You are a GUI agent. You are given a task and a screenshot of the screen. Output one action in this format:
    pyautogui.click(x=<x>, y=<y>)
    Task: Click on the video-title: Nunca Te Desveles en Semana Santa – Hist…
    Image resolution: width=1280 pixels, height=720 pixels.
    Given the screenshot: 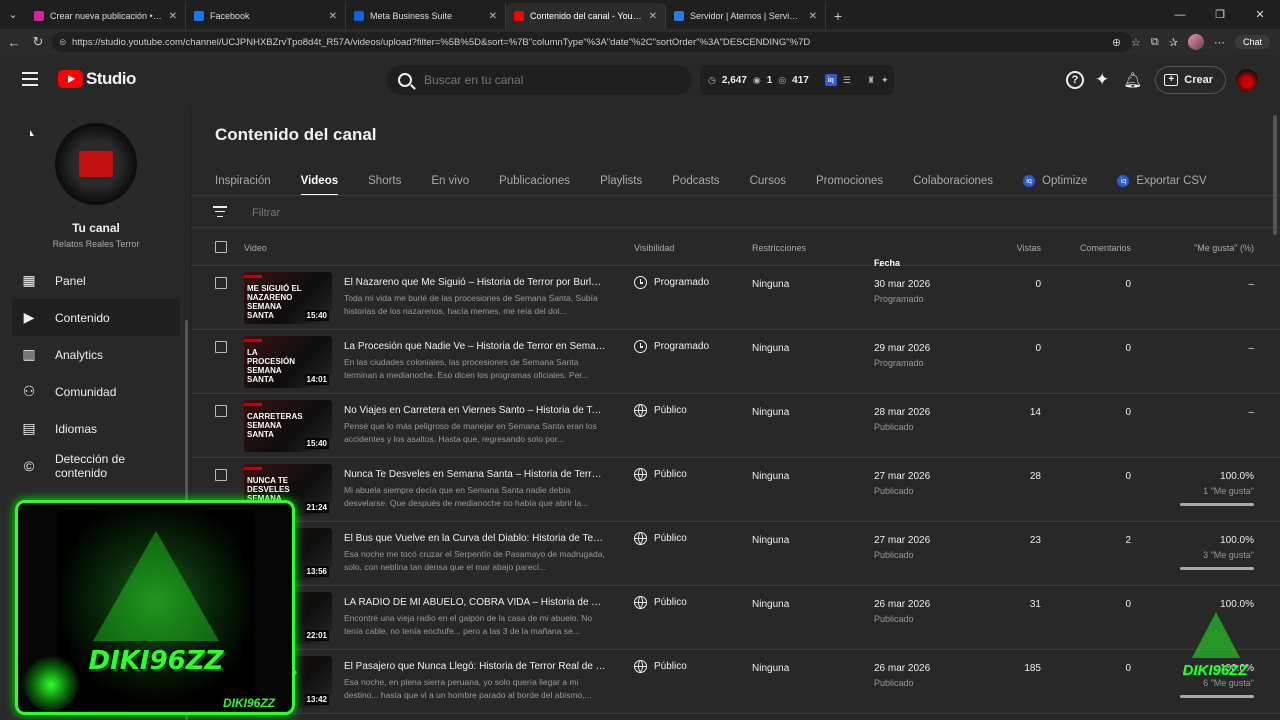 What is the action you would take?
    pyautogui.click(x=475, y=474)
    